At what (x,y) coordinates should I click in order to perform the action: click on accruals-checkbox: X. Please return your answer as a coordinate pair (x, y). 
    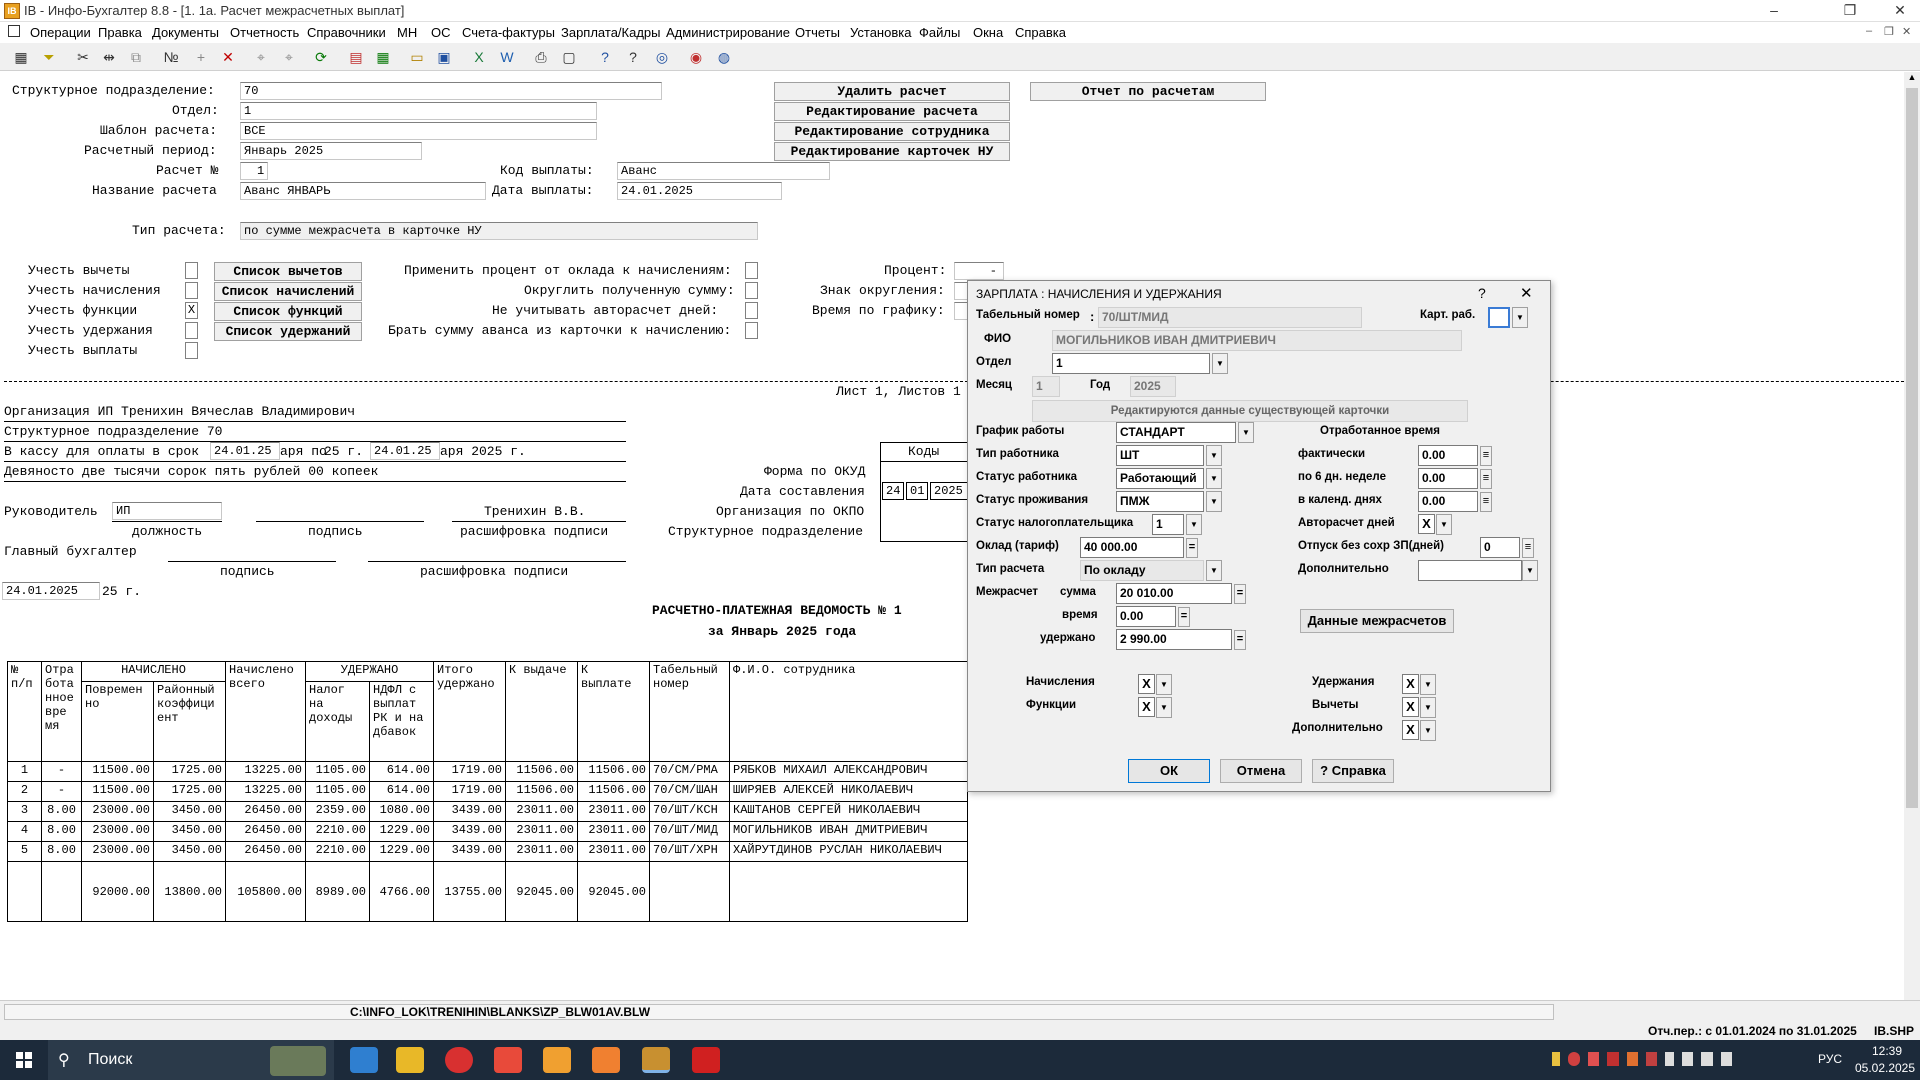
    Looking at the image, I should click on (1146, 684).